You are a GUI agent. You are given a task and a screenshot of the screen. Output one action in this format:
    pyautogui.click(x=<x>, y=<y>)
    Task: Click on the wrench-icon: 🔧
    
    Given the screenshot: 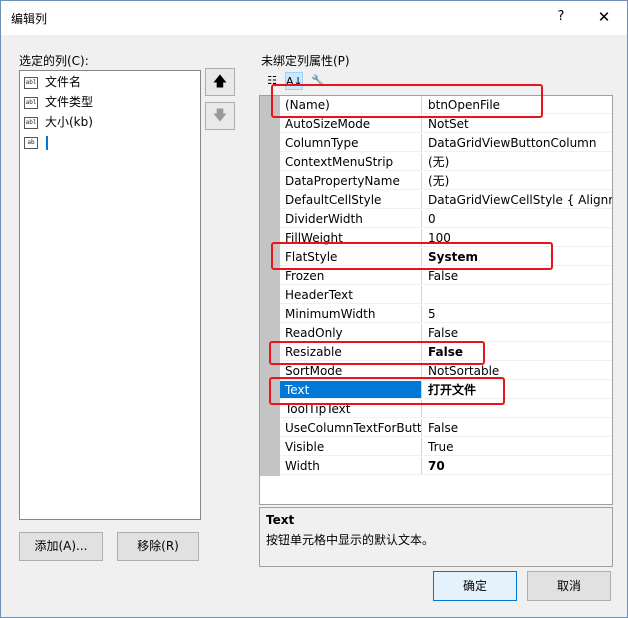 What is the action you would take?
    pyautogui.click(x=318, y=81)
    